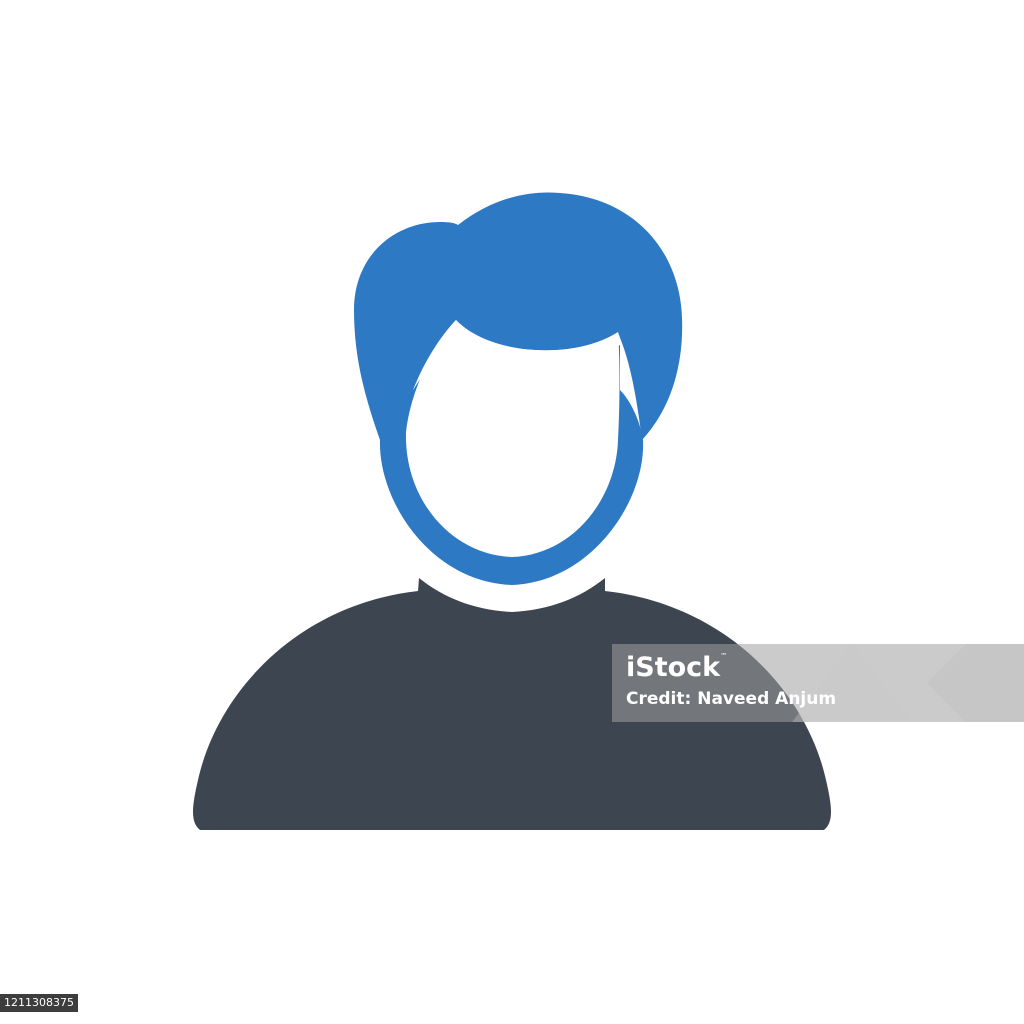  Describe the element at coordinates (677, 667) in the screenshot. I see `istock-logo: iStock™` at that location.